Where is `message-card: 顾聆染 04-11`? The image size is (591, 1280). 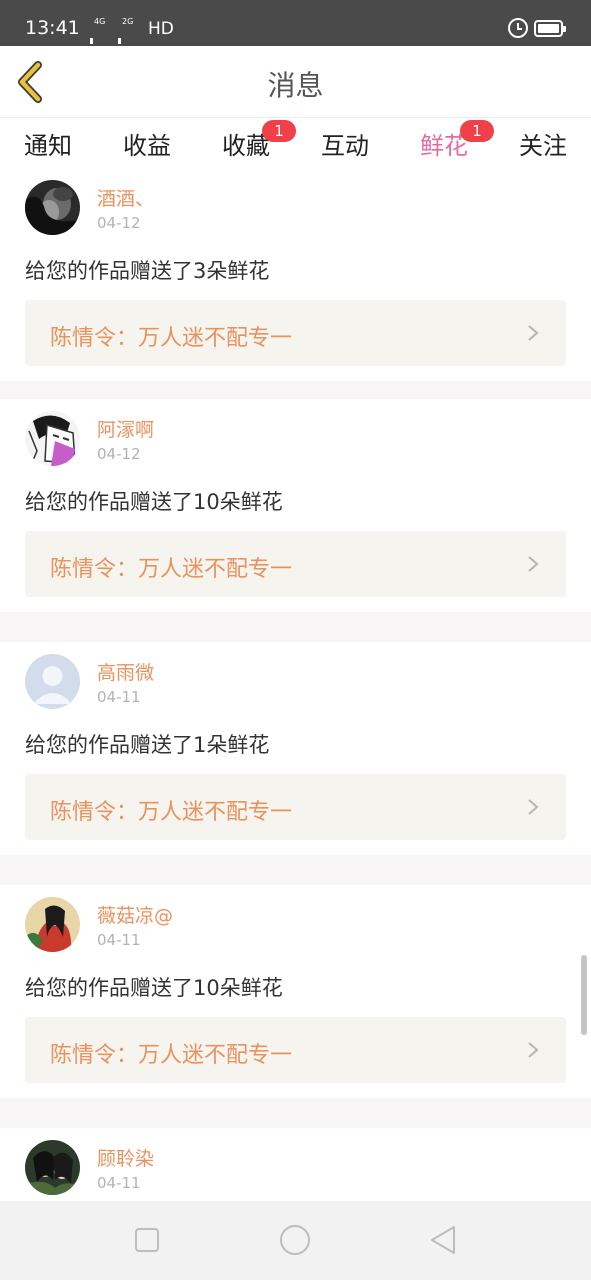
message-card: 顾聆染 04-11 is located at coordinates (295, 1164).